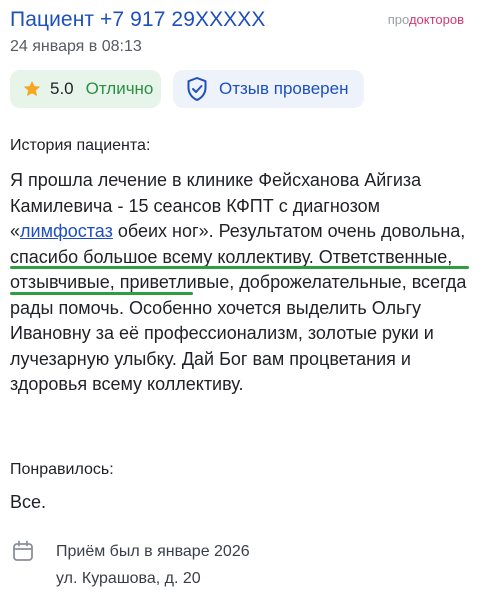  What do you see at coordinates (80, 145) in the screenshot?
I see `history-title: История пациента:` at bounding box center [80, 145].